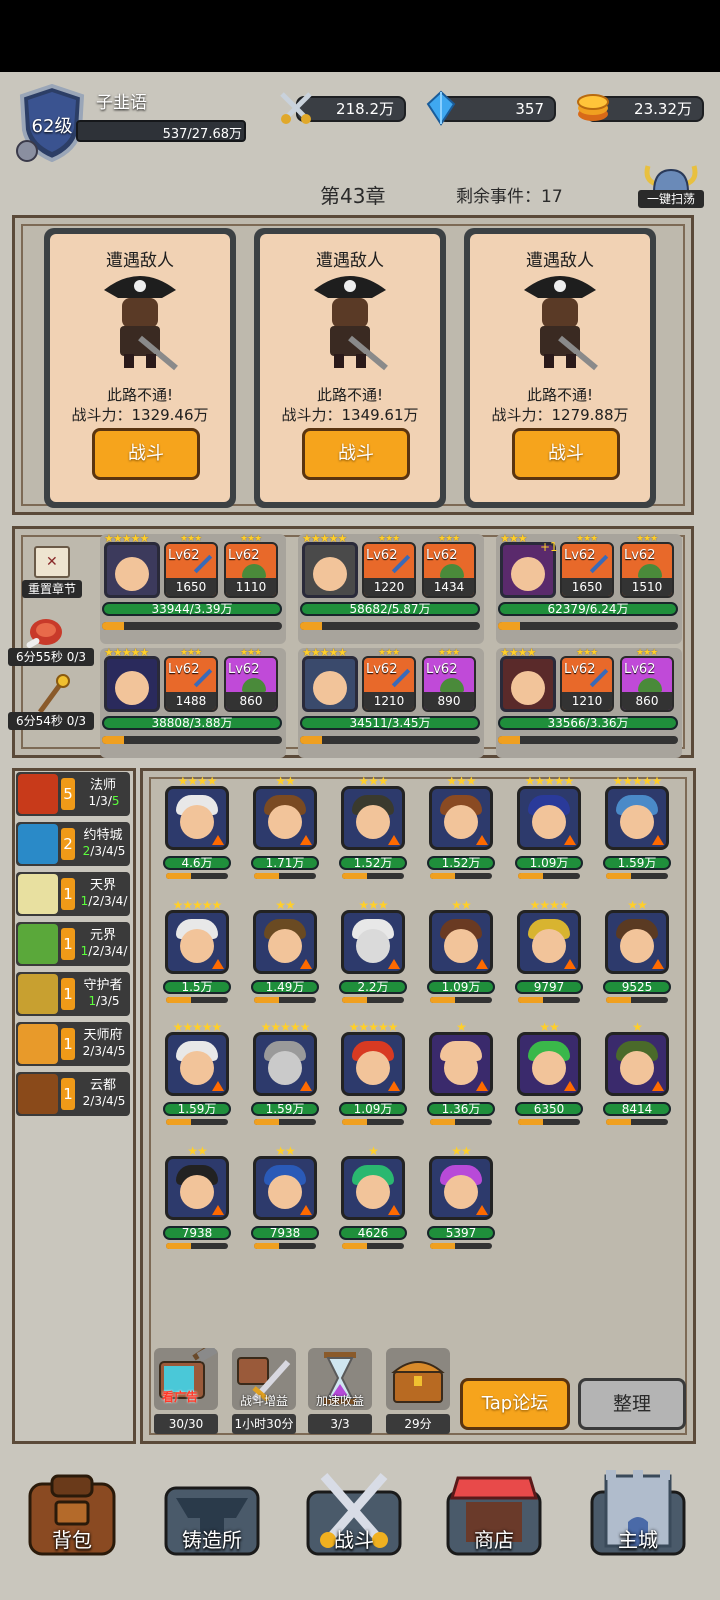 The image size is (720, 1600). I want to click on armor-stars: ★★★, so click(647, 653).